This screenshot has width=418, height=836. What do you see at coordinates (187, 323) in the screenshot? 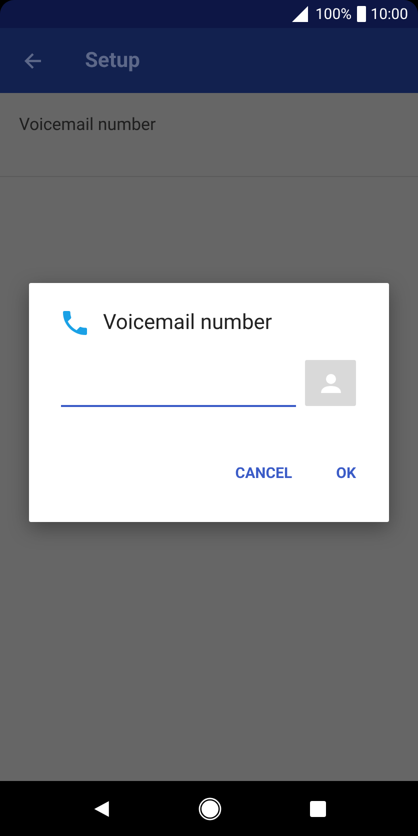
I see `dialog-title: Voicemail number` at bounding box center [187, 323].